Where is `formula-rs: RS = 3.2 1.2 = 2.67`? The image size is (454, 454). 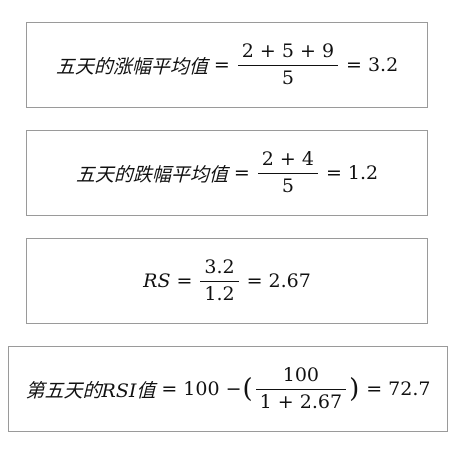
formula-rs: RS = 3.2 1.2 = 2.67 is located at coordinates (227, 280).